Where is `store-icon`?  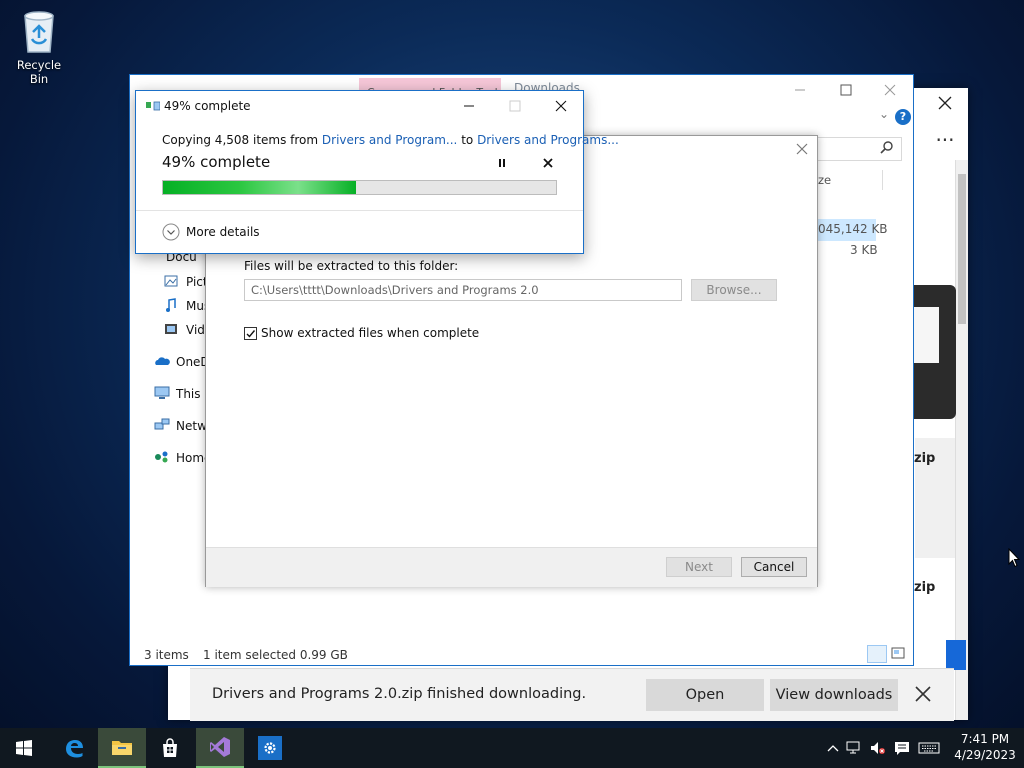
store-icon is located at coordinates (170, 747).